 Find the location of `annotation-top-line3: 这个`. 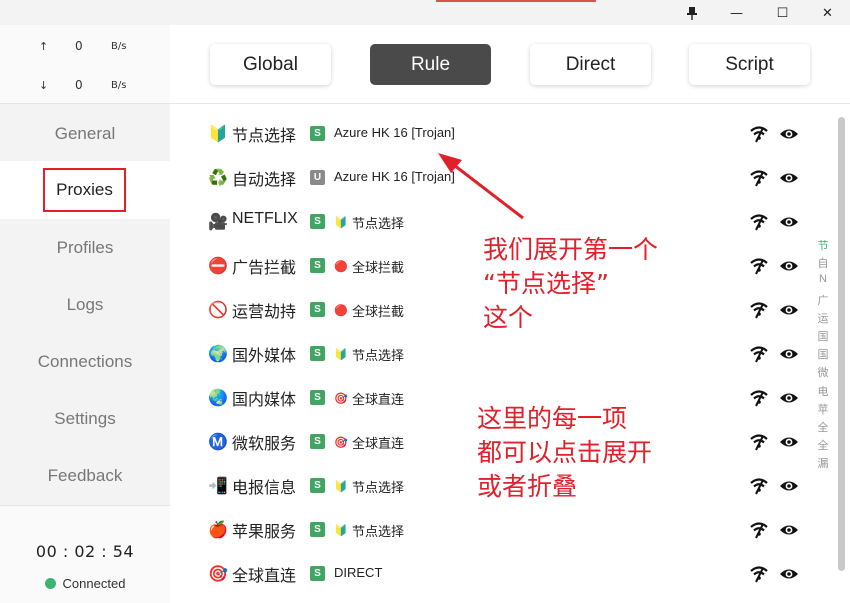

annotation-top-line3: 这个 is located at coordinates (508, 317).